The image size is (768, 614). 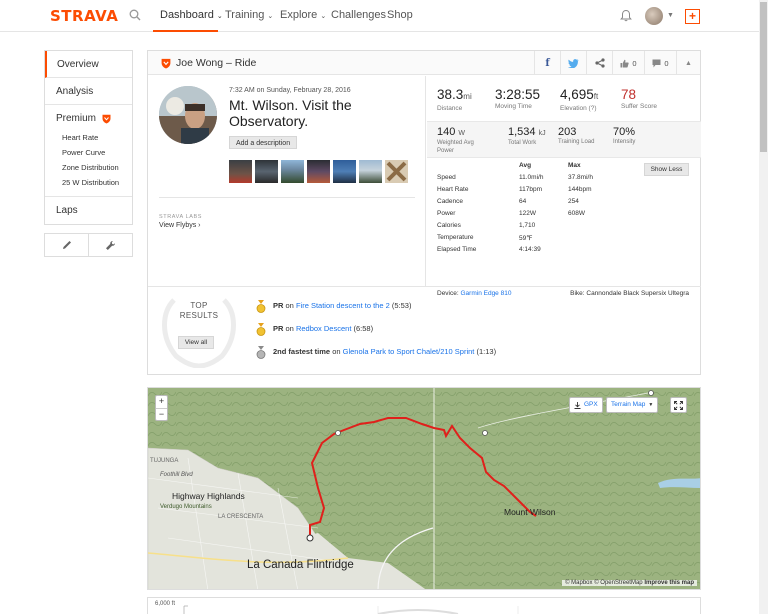 What do you see at coordinates (578, 583) in the screenshot?
I see `mapbox-link: © Mapbox` at bounding box center [578, 583].